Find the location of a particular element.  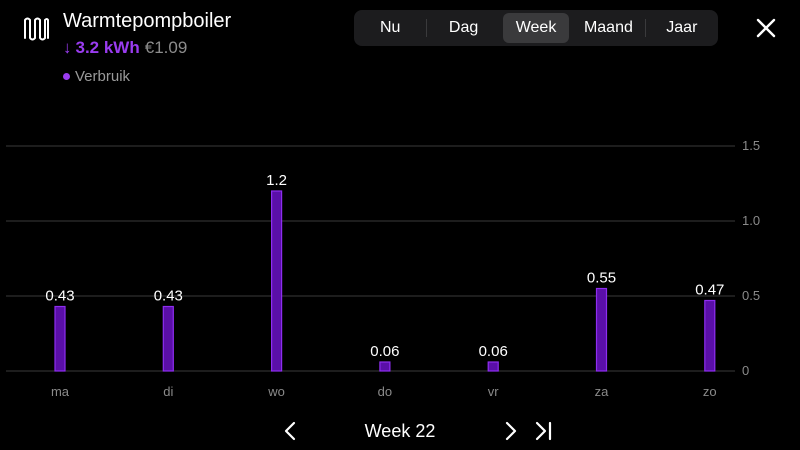

device-title: Warmtepompboiler is located at coordinates (147, 21).